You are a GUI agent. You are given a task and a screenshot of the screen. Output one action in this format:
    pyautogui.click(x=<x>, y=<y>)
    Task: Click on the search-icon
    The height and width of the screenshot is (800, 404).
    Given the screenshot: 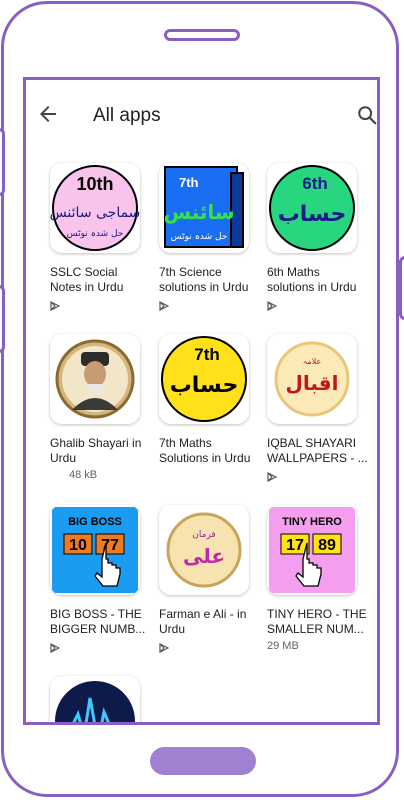 What is the action you would take?
    pyautogui.click(x=367, y=115)
    